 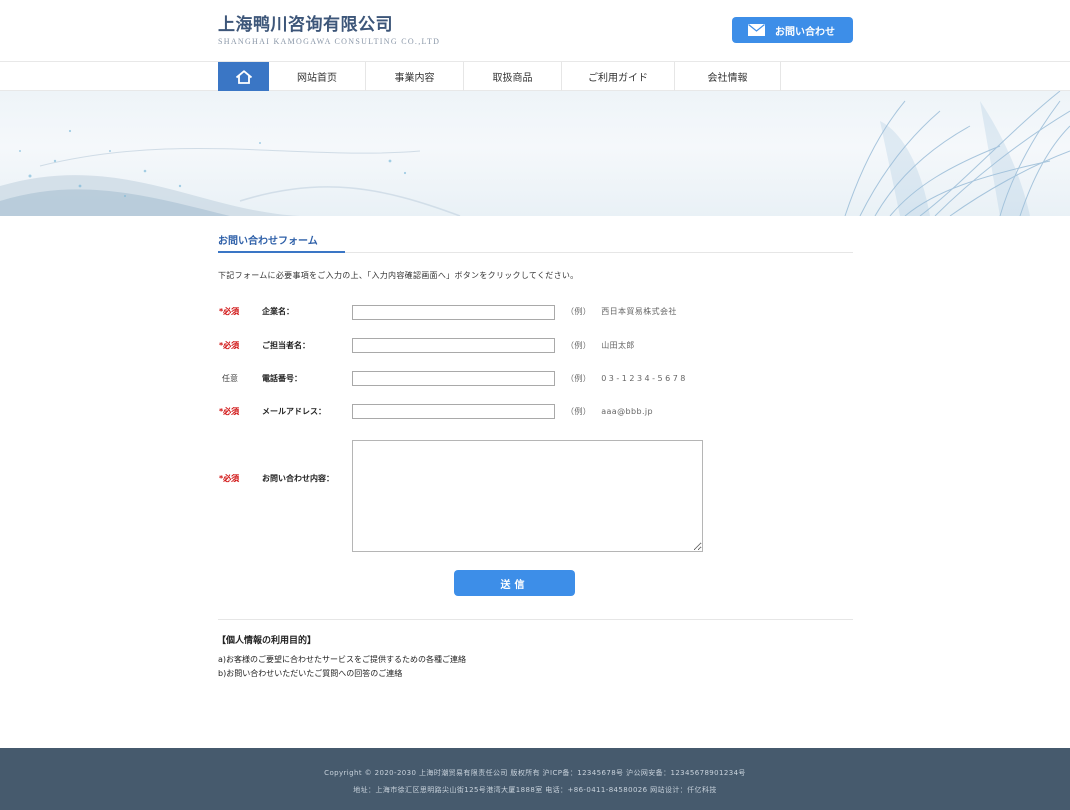 What do you see at coordinates (453, 411) in the screenshot?
I see `email-field` at bounding box center [453, 411].